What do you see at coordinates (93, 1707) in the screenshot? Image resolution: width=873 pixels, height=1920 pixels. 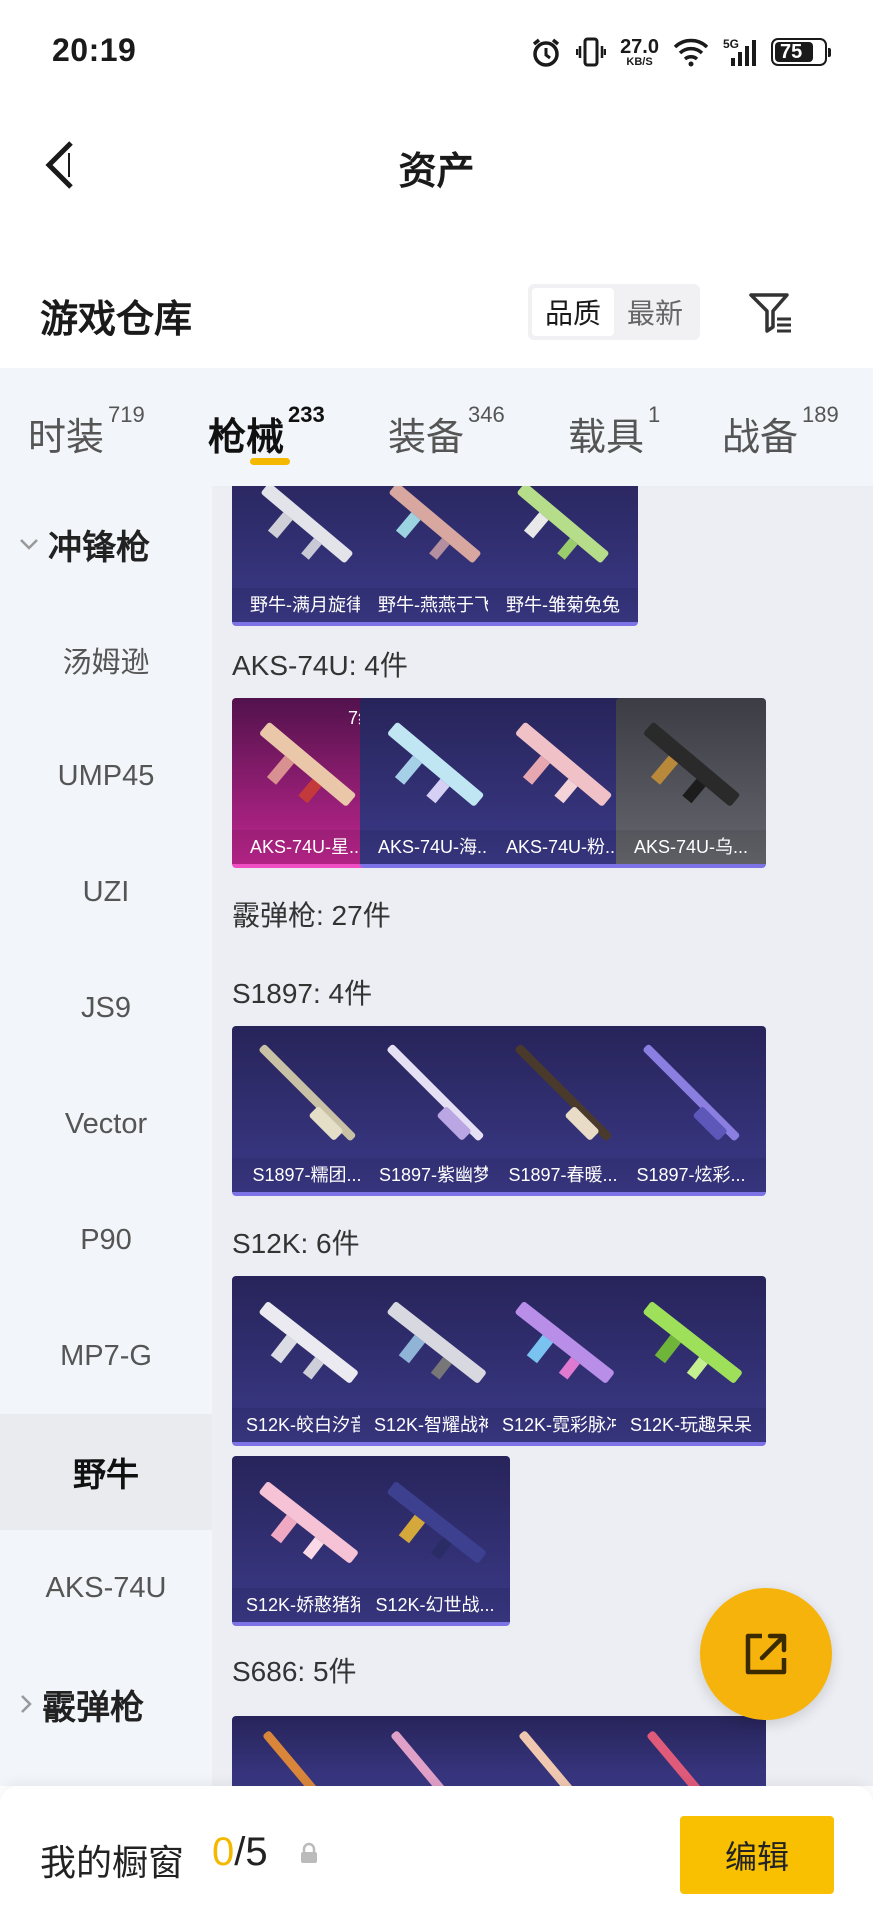 I see `sidebar-group-label: 霰弹枪` at bounding box center [93, 1707].